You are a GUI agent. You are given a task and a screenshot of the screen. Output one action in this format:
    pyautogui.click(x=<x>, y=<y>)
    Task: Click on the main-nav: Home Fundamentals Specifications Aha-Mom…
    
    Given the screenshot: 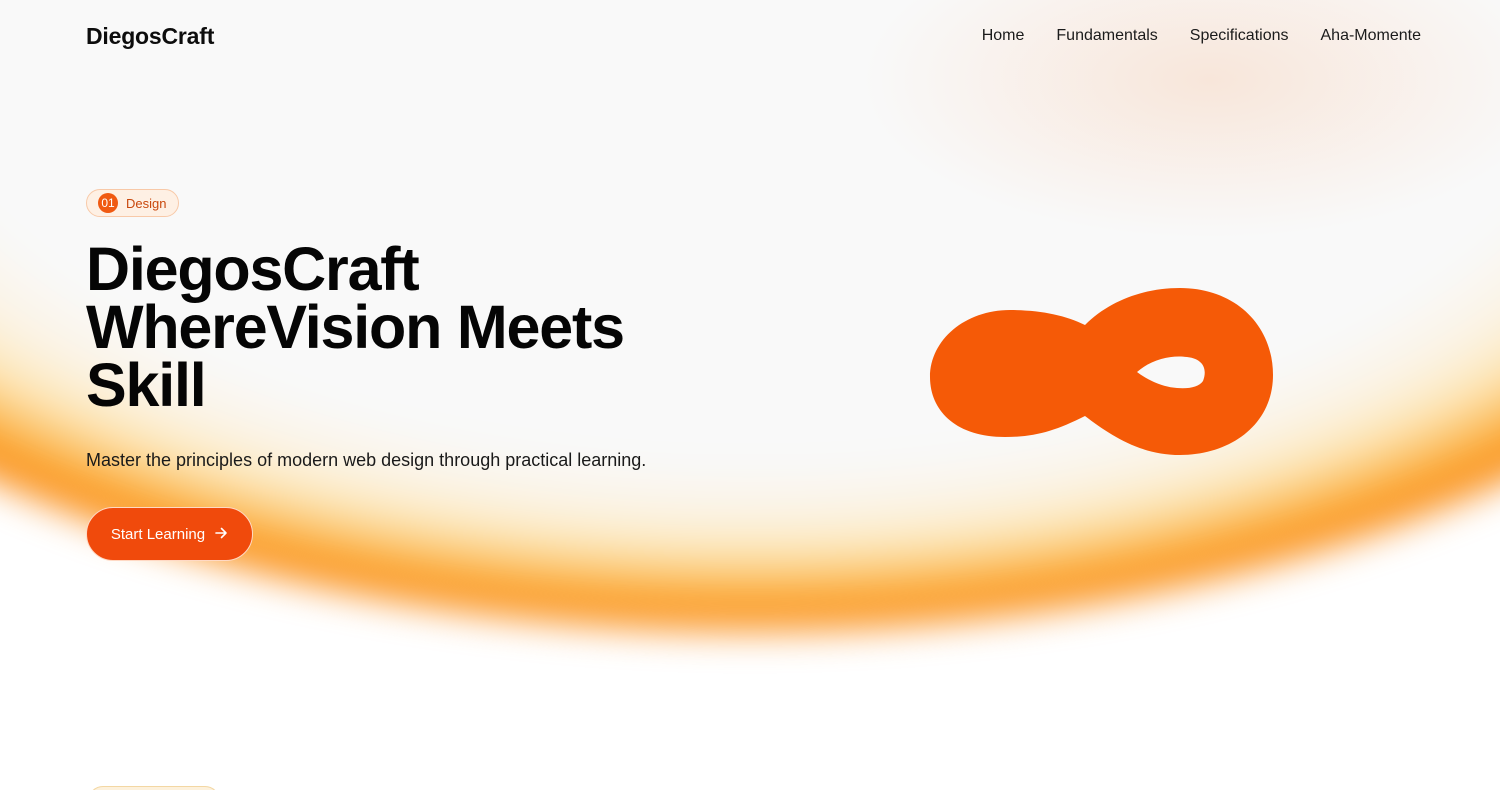 What is the action you would take?
    pyautogui.click(x=1201, y=36)
    